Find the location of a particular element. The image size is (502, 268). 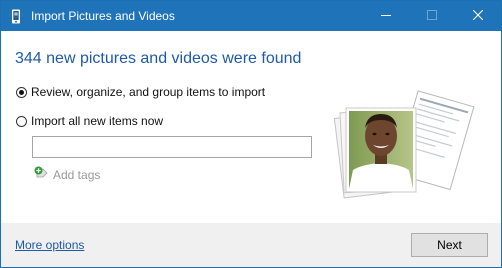

import-all-option: Import all new items now is located at coordinates (89, 121).